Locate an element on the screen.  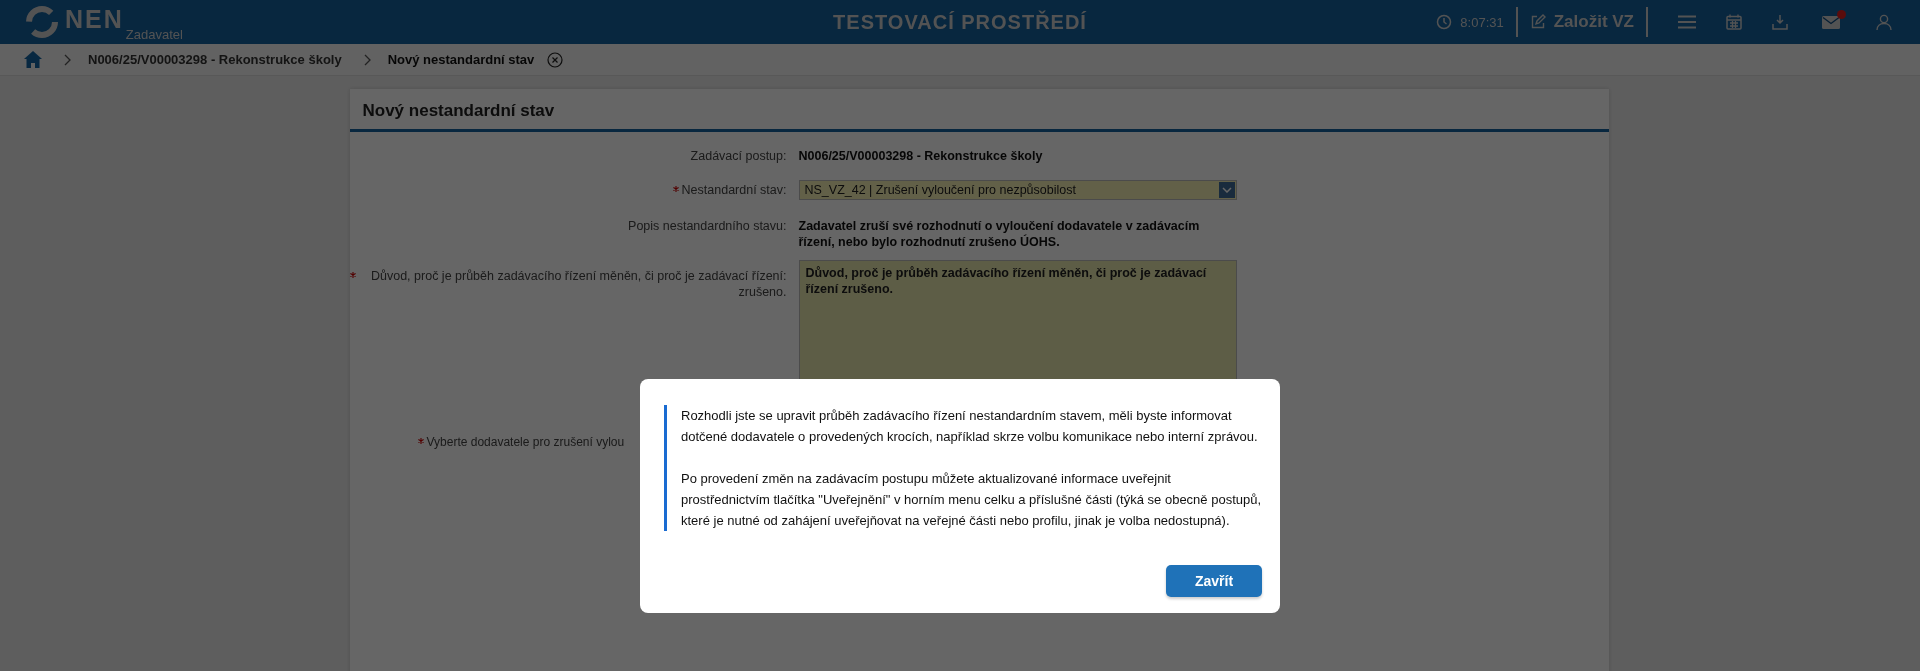
field-label: Vyberte dodavatele pro zrušení vylou is located at coordinates (525, 442).